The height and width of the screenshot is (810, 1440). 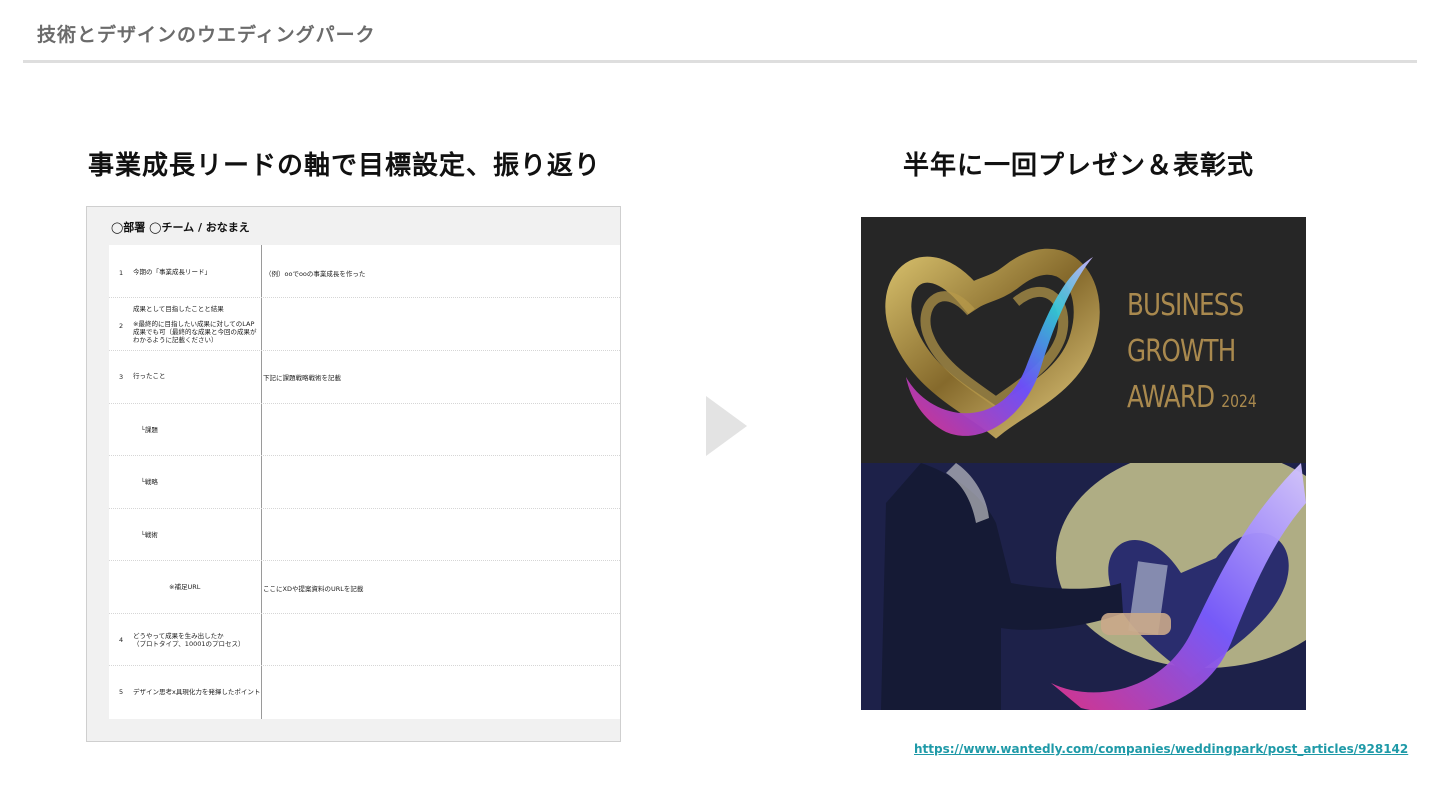 I want to click on table-row: 3 行ったこと 下記に課題戦略戦術を記載, so click(x=364, y=377).